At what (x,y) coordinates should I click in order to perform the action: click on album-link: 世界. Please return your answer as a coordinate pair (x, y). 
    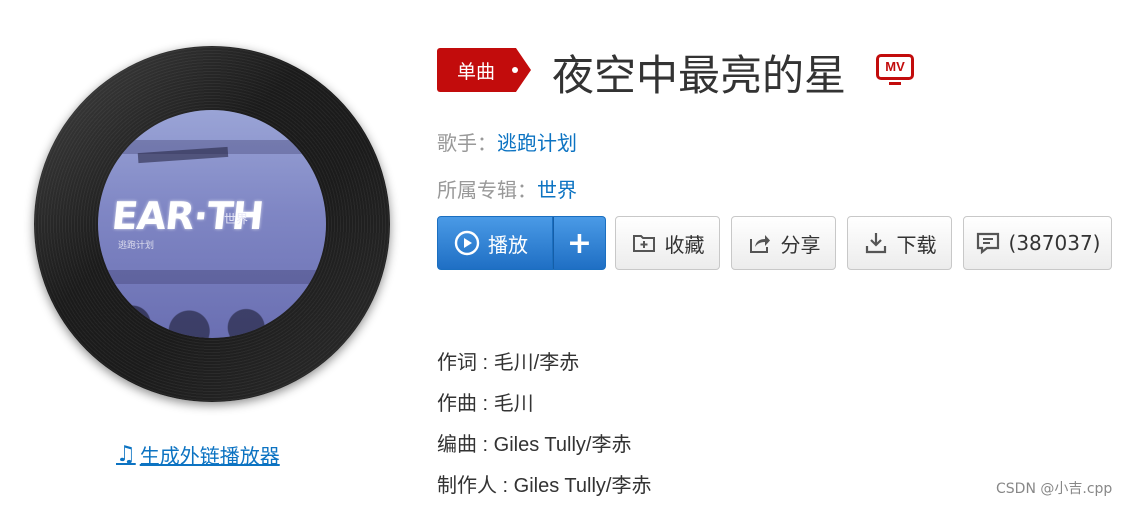
    Looking at the image, I should click on (557, 190).